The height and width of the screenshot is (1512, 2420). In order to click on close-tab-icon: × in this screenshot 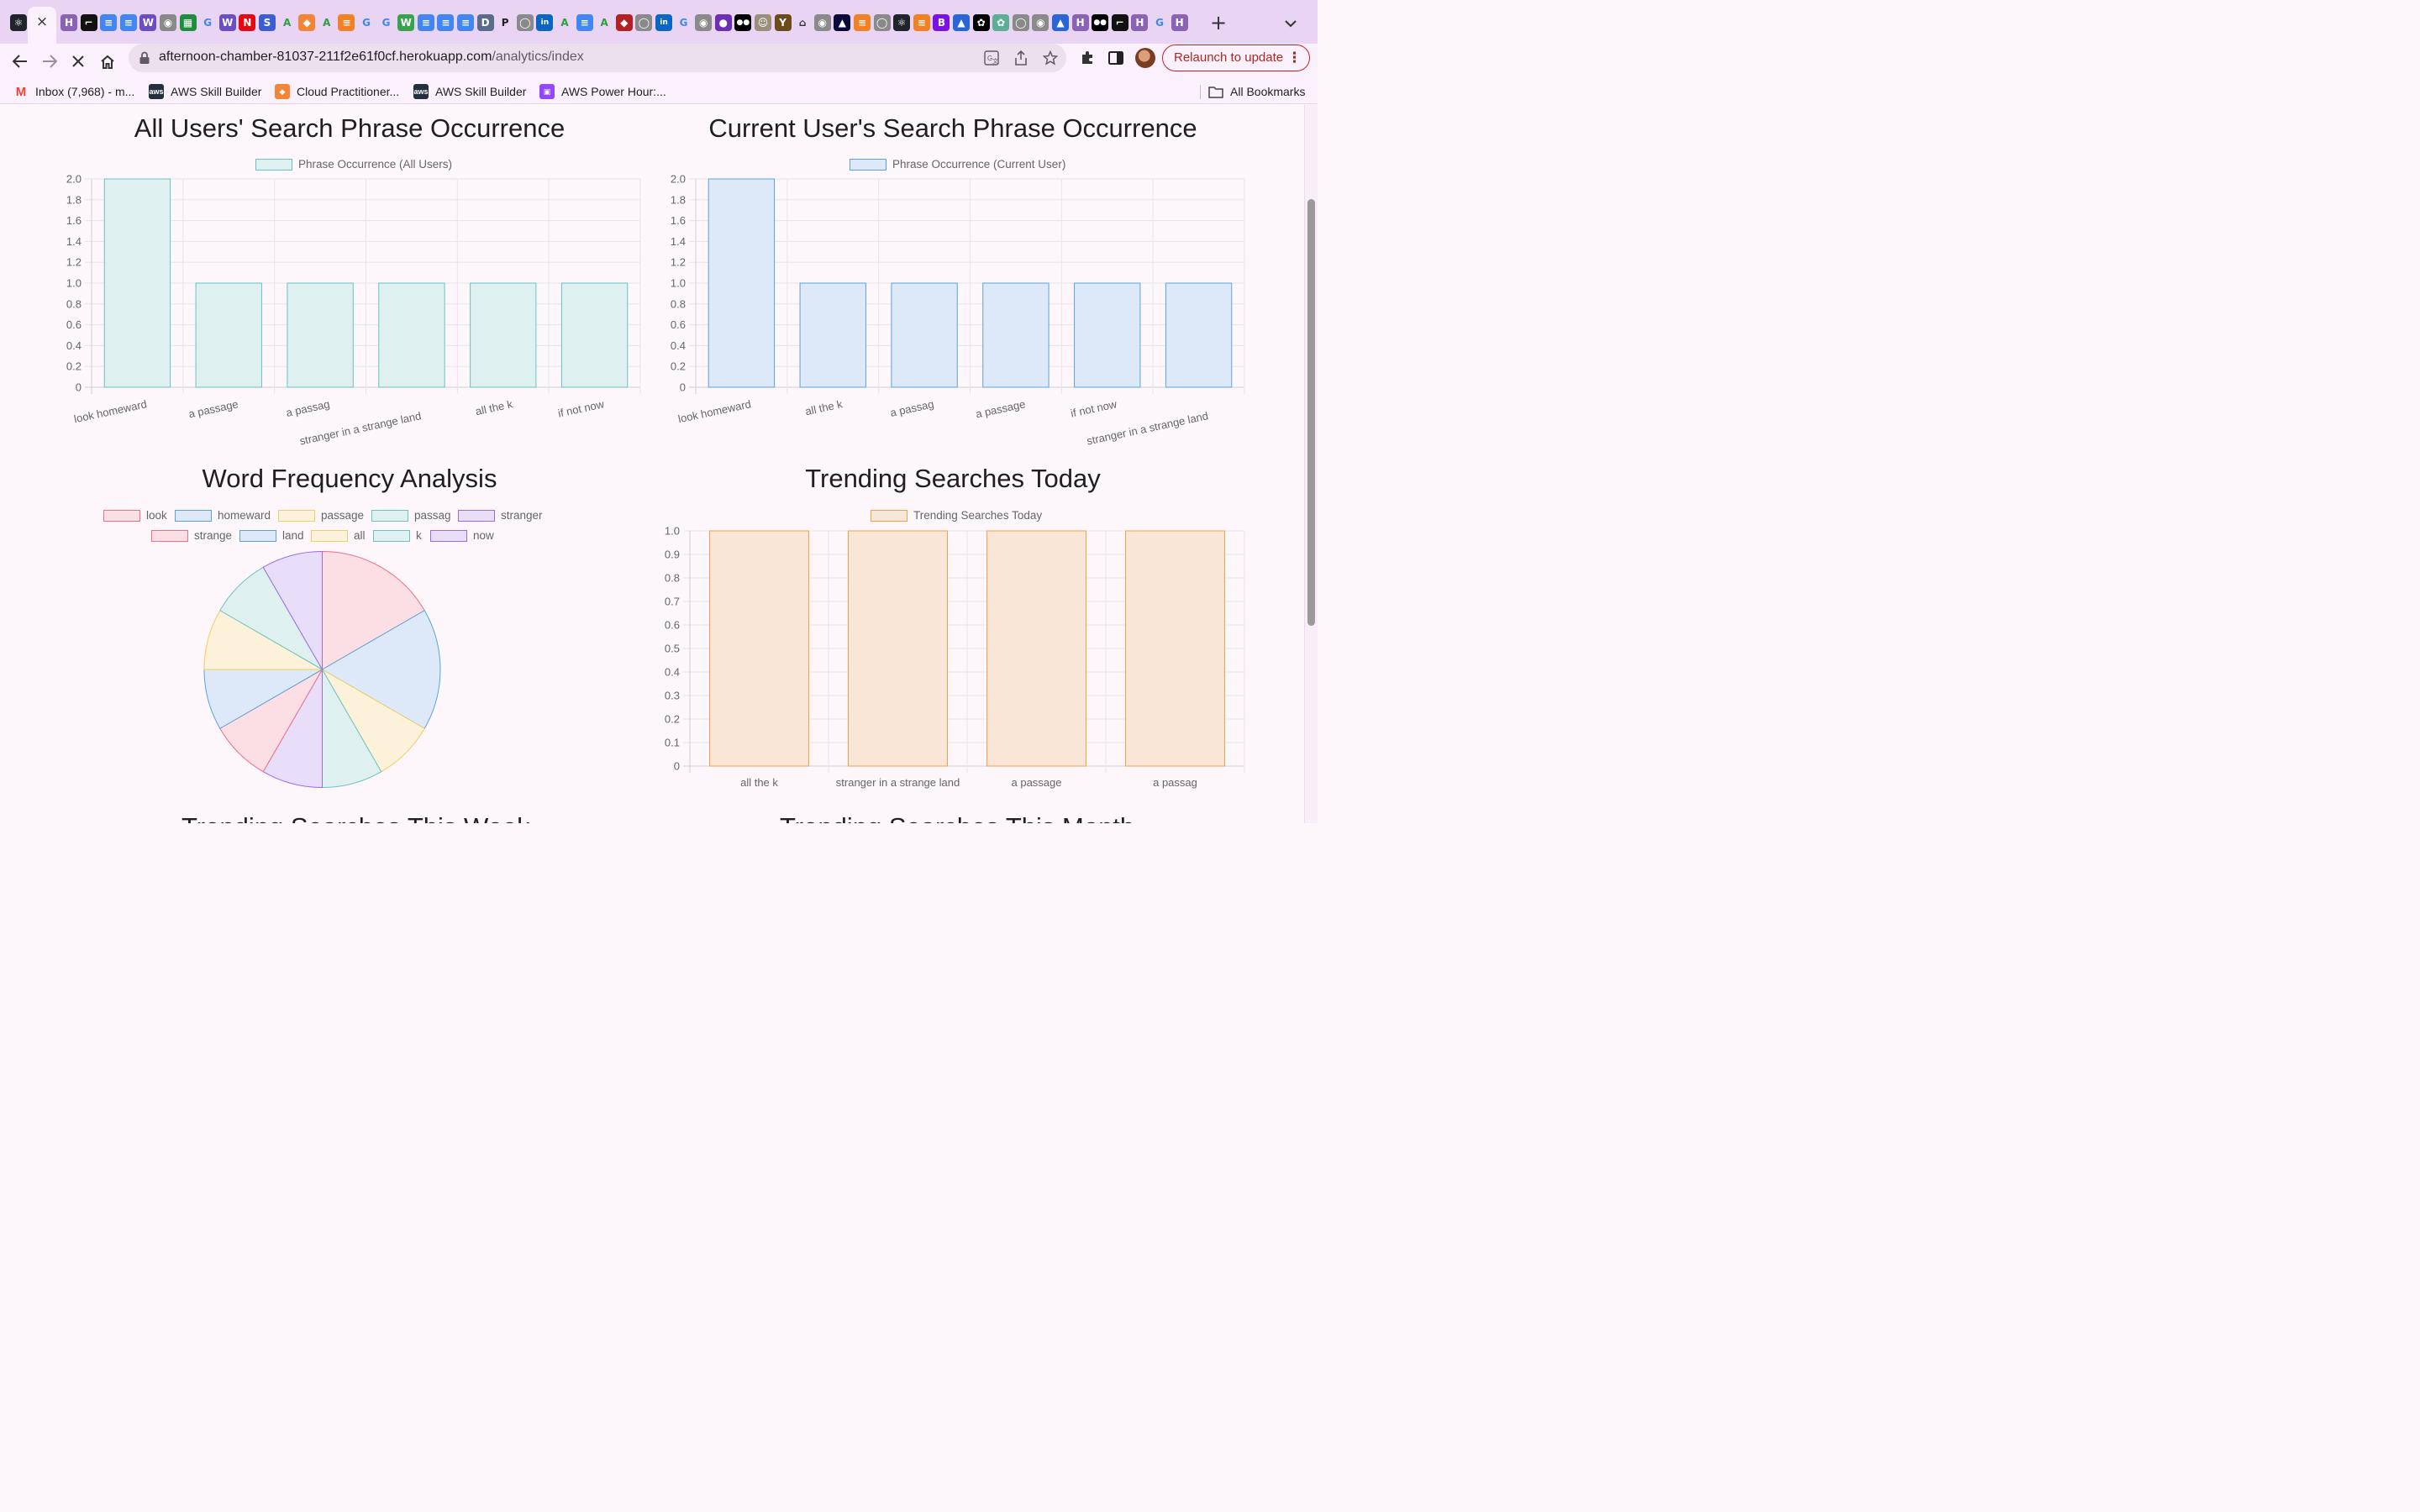, I will do `click(42, 22)`.